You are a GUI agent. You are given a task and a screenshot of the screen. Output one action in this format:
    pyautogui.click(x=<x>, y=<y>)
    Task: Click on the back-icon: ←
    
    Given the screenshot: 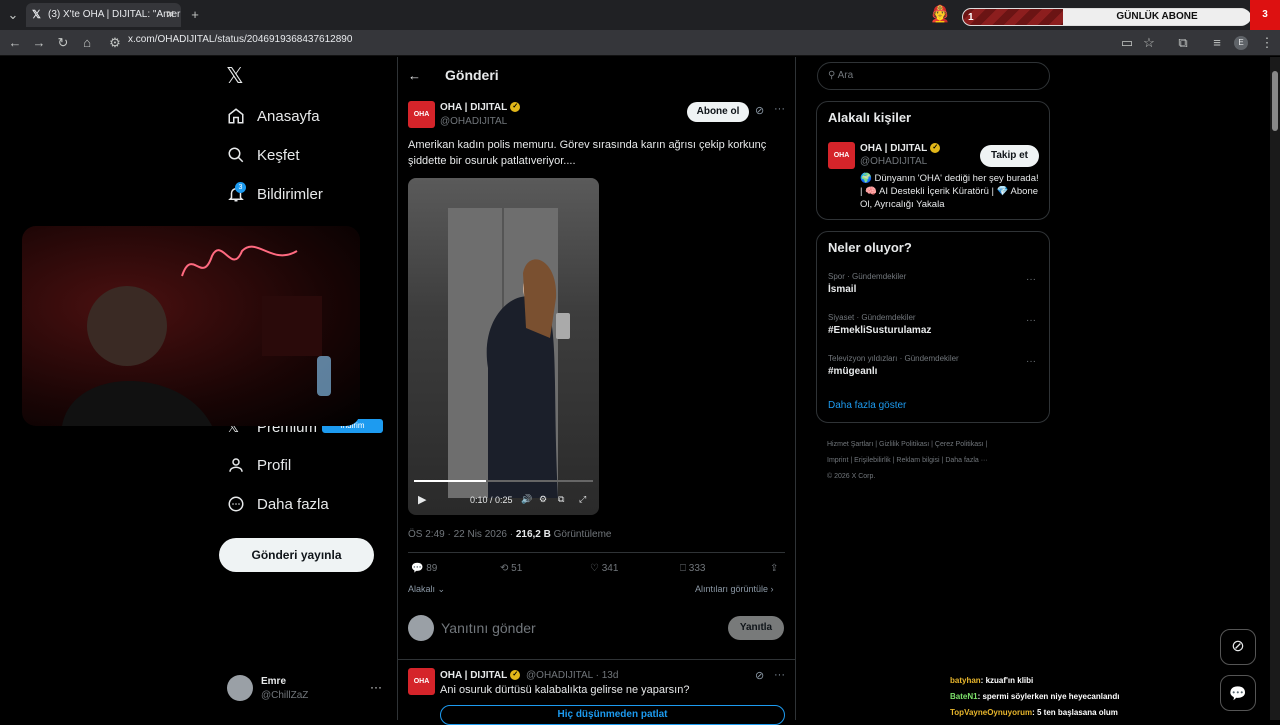 What is the action you would take?
    pyautogui.click(x=15, y=43)
    